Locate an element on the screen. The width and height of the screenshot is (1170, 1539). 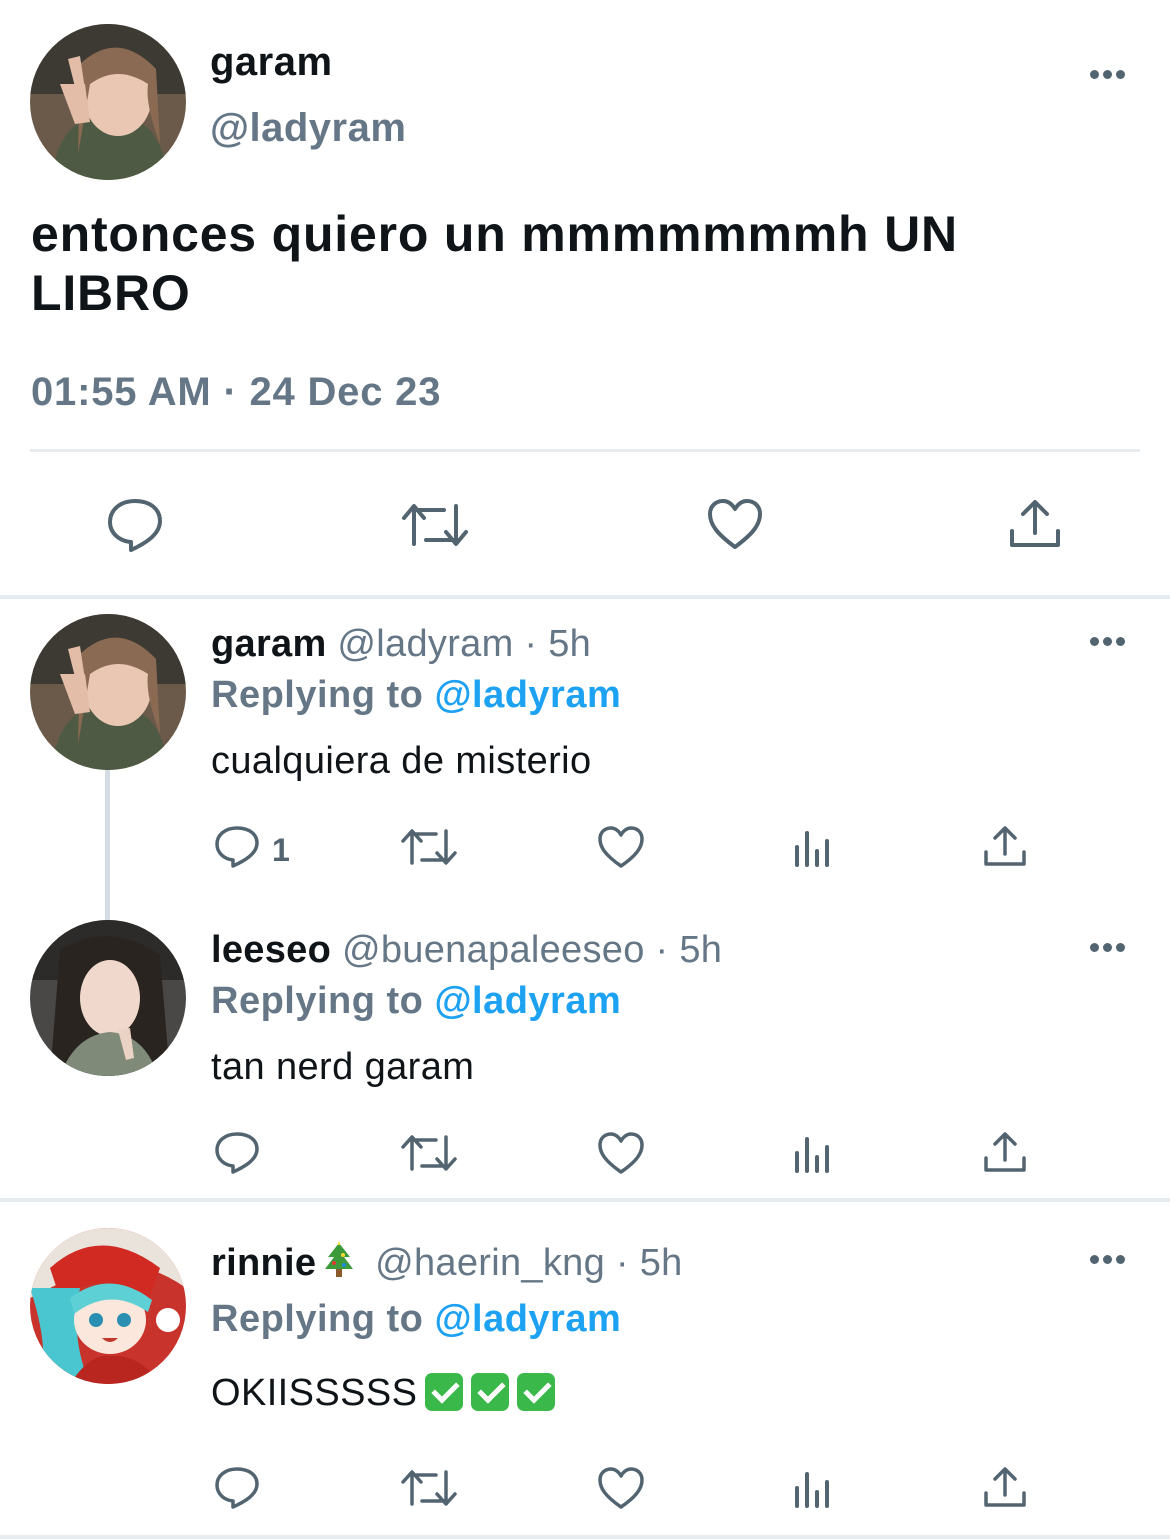
reply-text-row: OKIISSSSS is located at coordinates (383, 1393).